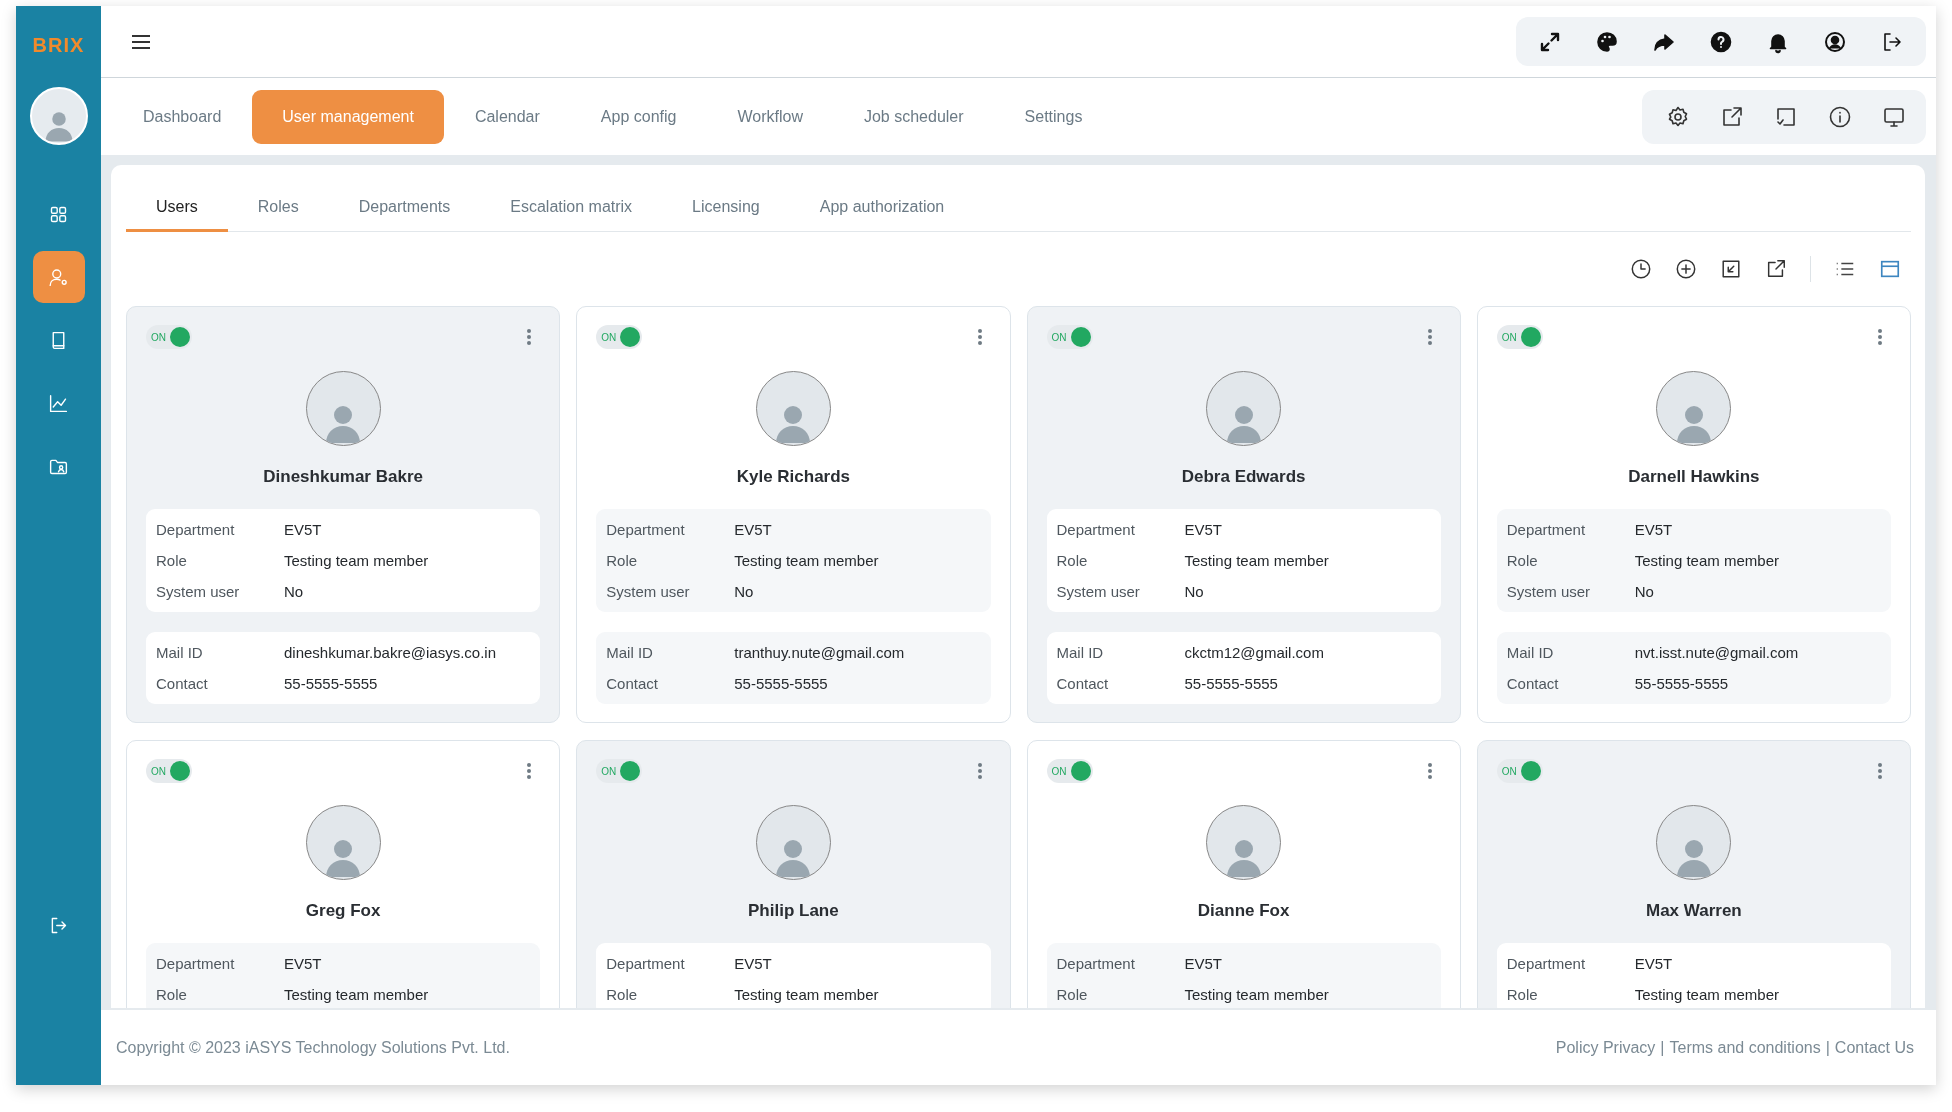 The image size is (1952, 1112). What do you see at coordinates (507, 116) in the screenshot?
I see `nav-tab: Calendar` at bounding box center [507, 116].